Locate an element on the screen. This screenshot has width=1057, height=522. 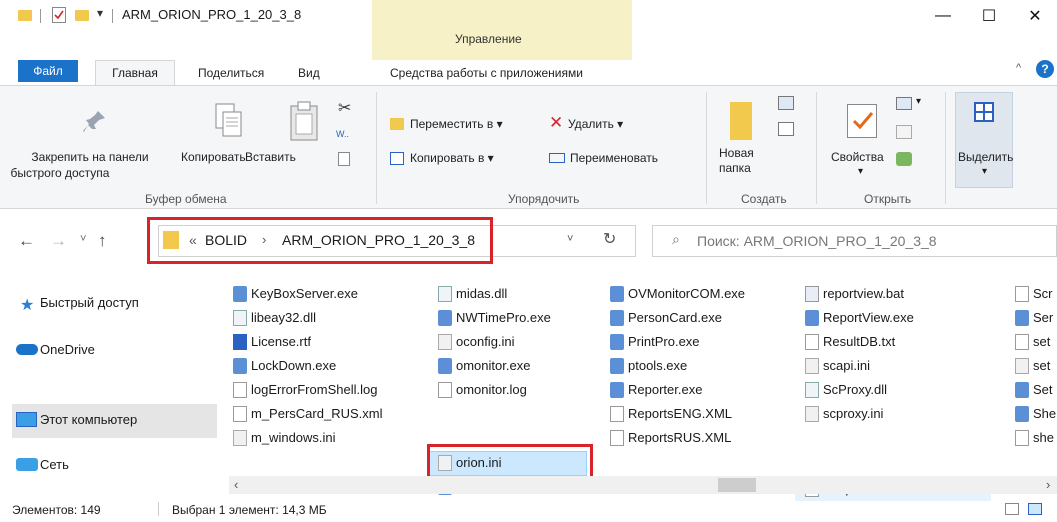
qat-dropdown-icon: ▾ is located at coordinates (100, 13).